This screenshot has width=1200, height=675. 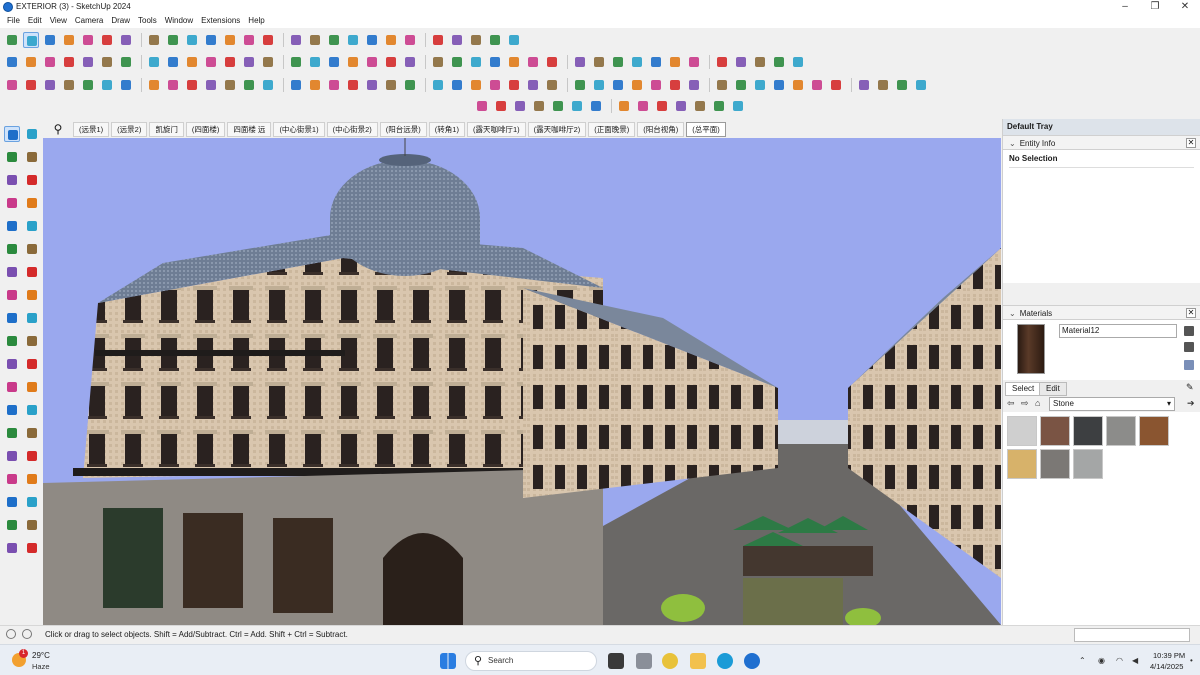 I want to click on menu-draw: Draw, so click(x=120, y=21).